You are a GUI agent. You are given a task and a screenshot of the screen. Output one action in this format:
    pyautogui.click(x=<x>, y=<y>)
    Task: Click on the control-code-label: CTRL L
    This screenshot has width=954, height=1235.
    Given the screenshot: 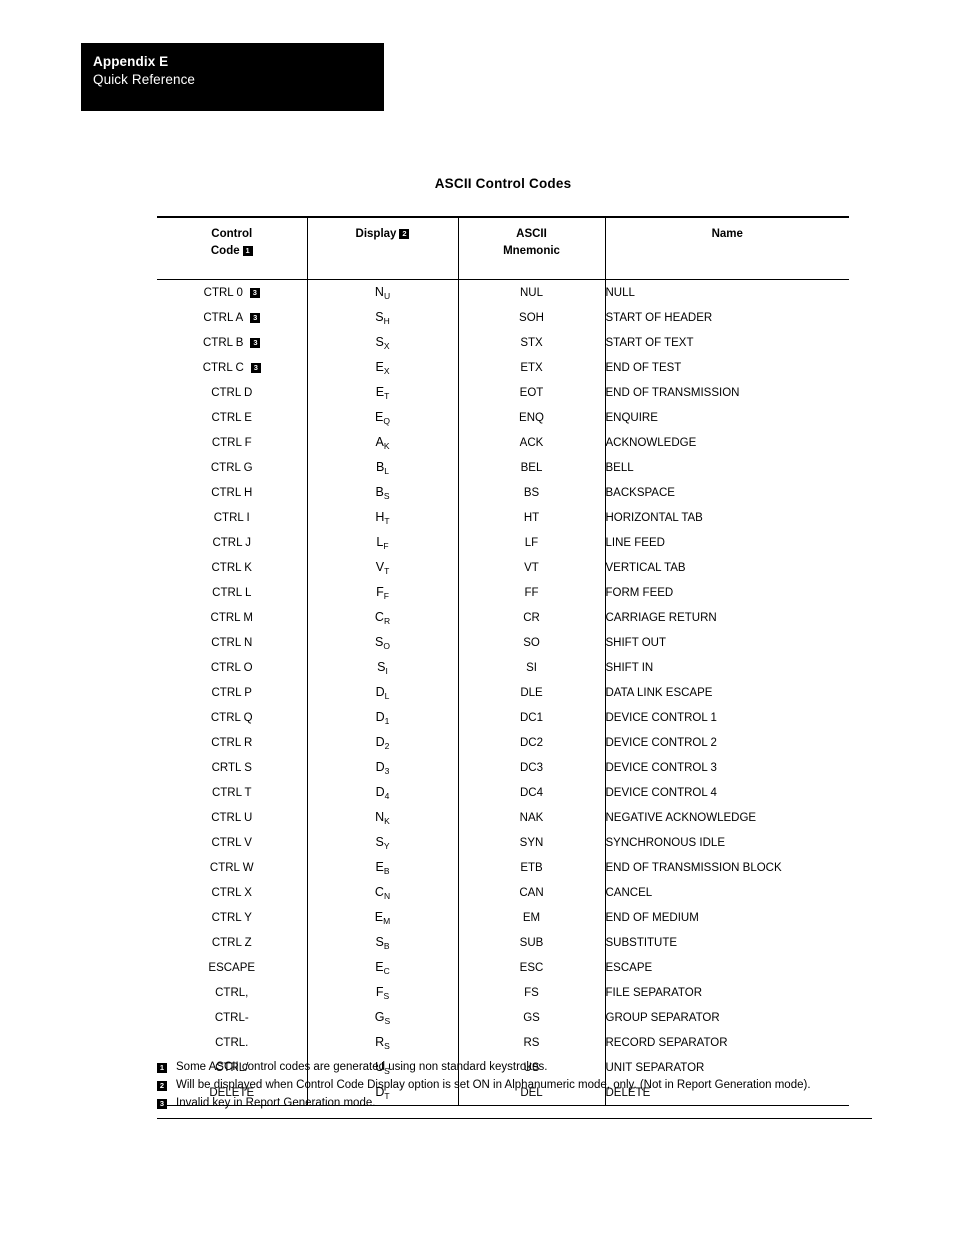 What is the action you would take?
    pyautogui.click(x=232, y=592)
    